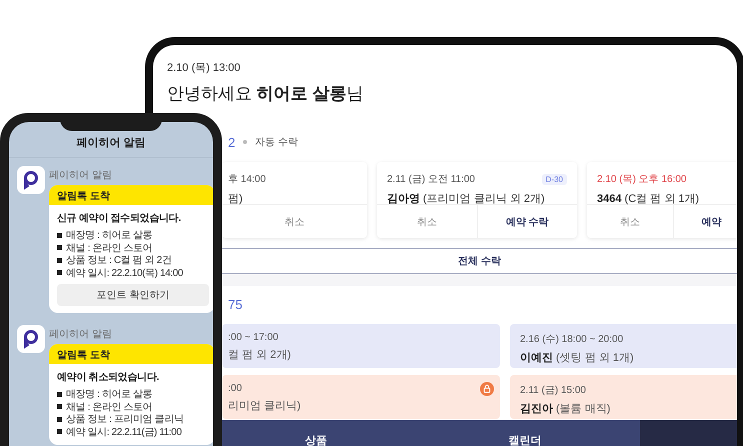  I want to click on schedule-time: :00, so click(235, 388).